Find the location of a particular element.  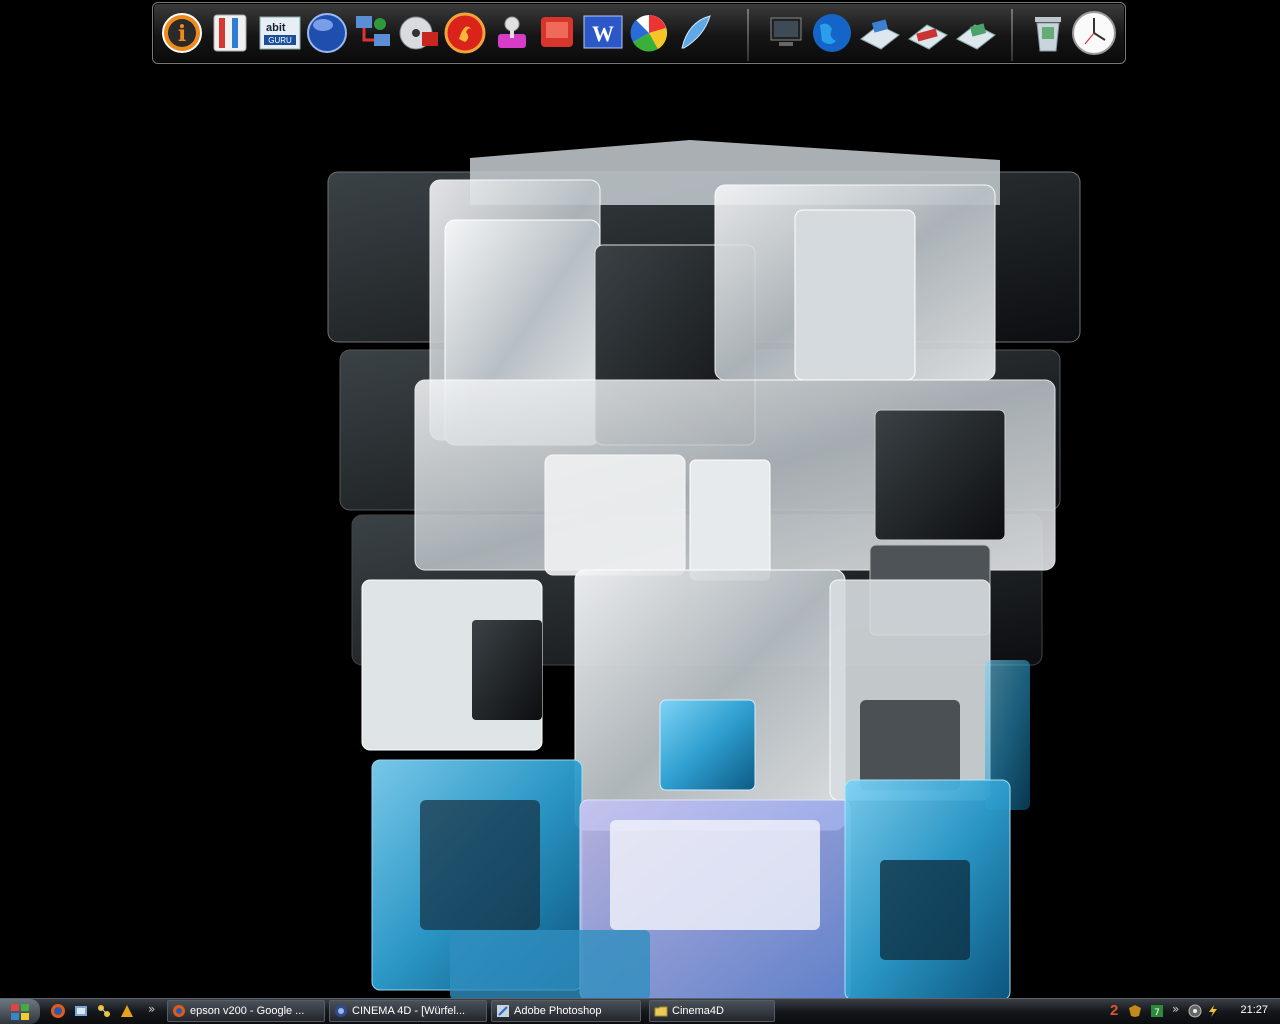

svg-text: i is located at coordinates (182, 34).